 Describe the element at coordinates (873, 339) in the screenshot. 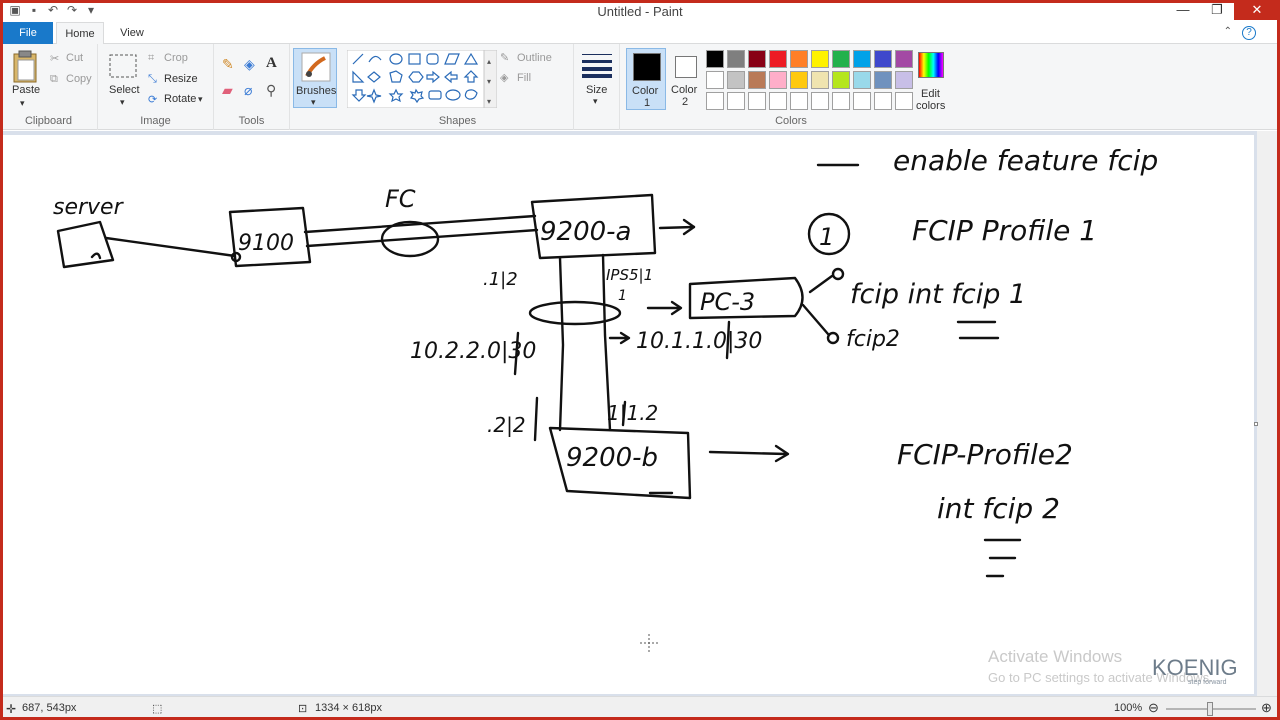

I see `note-fcip2: fcip2` at that location.